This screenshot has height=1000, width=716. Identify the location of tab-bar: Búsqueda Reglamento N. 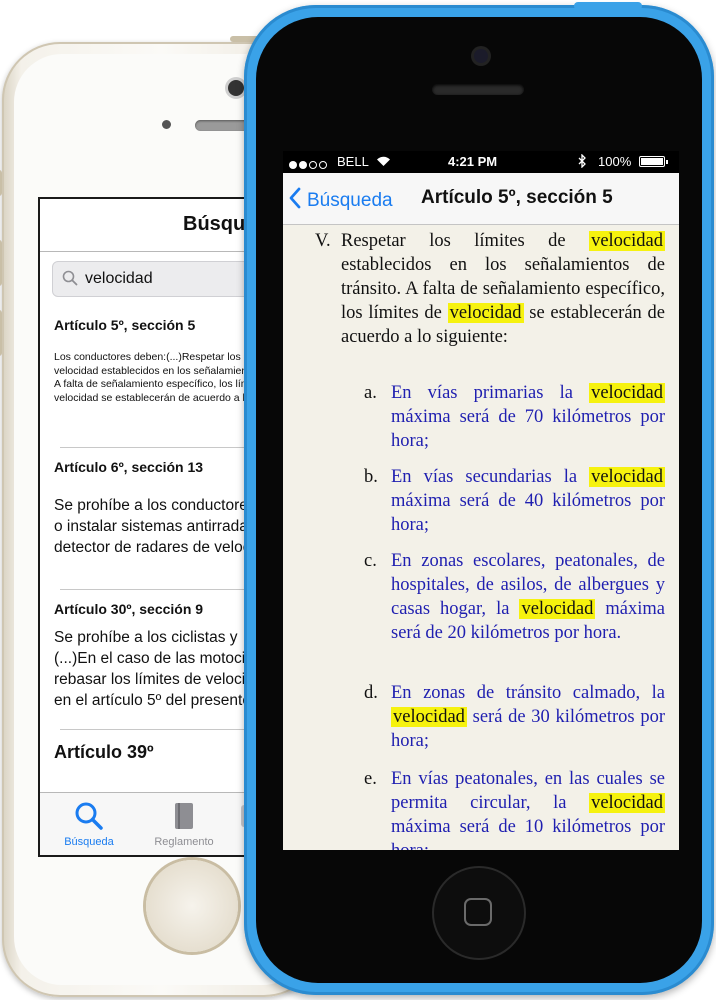
(145, 823).